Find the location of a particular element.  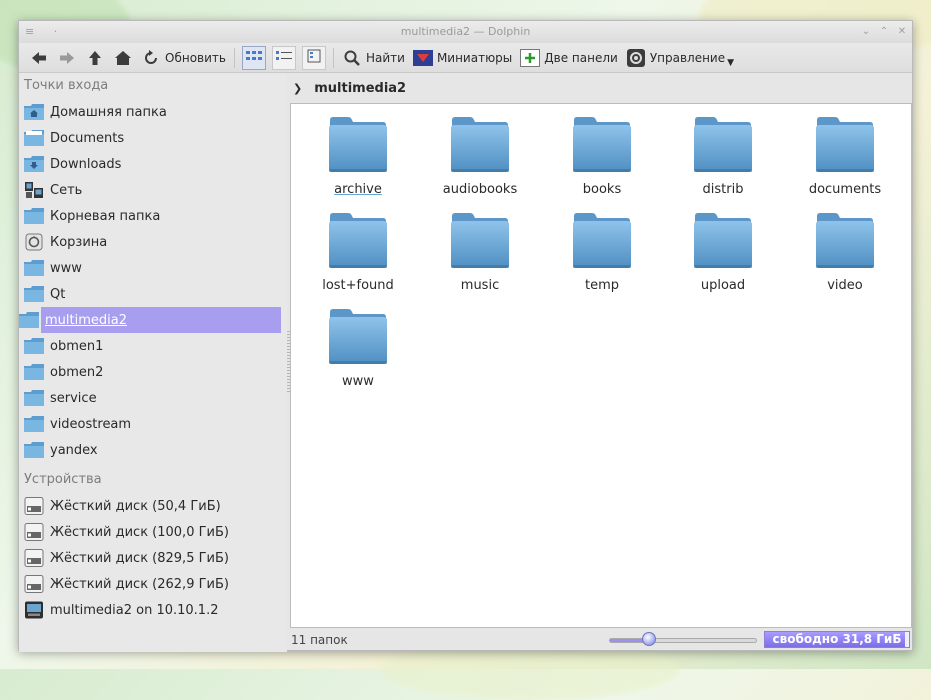

refresh-button: Обновить is located at coordinates (183, 58).